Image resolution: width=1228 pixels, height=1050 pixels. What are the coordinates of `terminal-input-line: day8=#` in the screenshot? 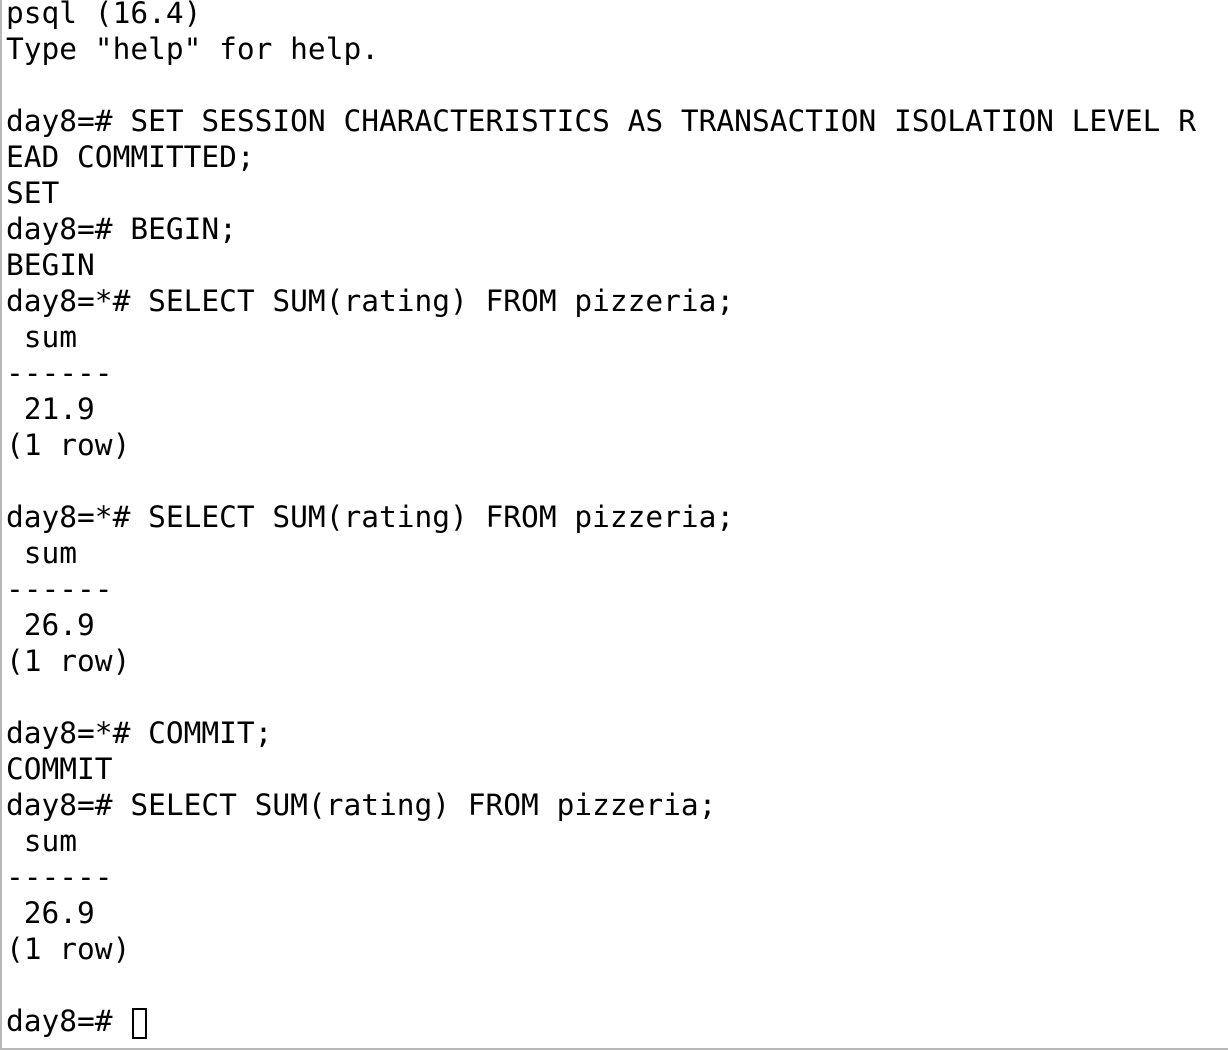 It's located at (601, 1021).